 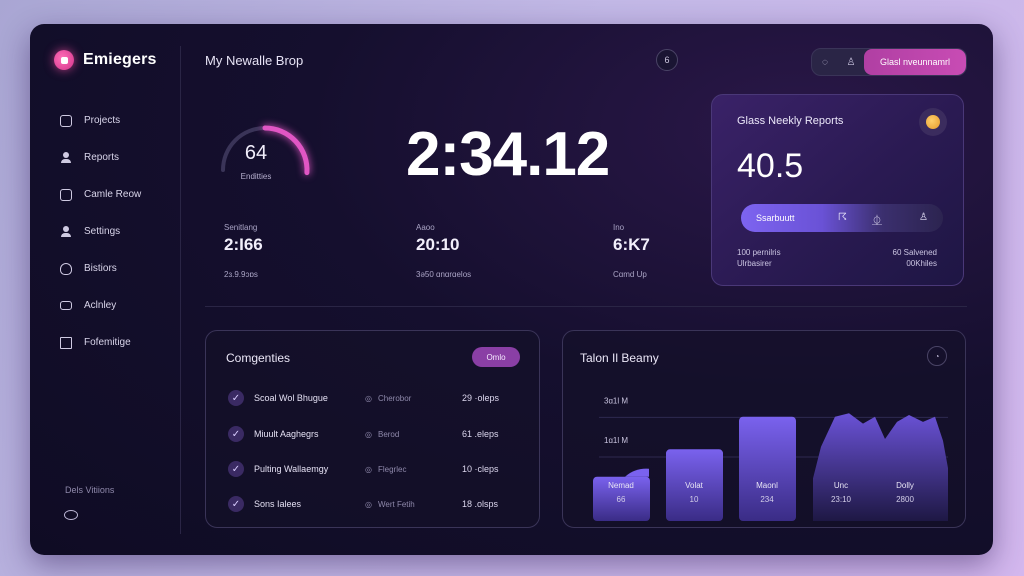 What do you see at coordinates (241, 227) in the screenshot?
I see `stat-label: Senitlang` at bounding box center [241, 227].